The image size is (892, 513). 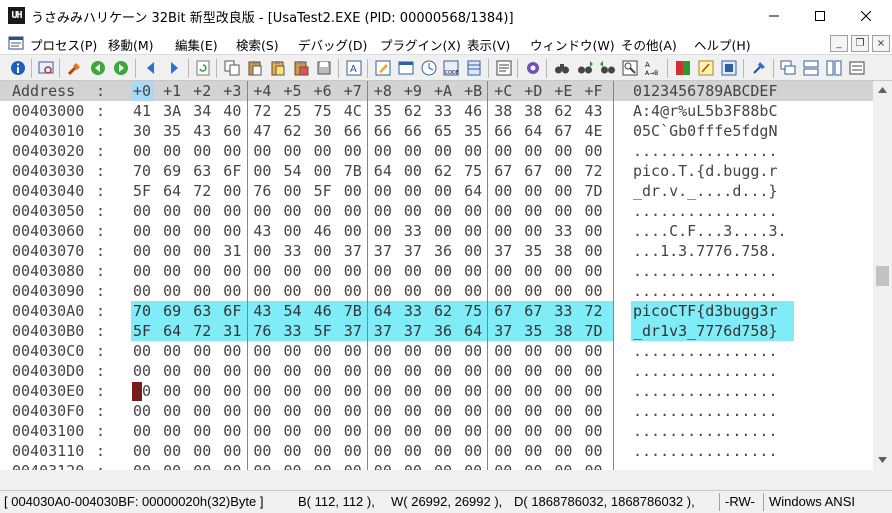 I want to click on hex-byte: 6F, so click(x=232, y=171).